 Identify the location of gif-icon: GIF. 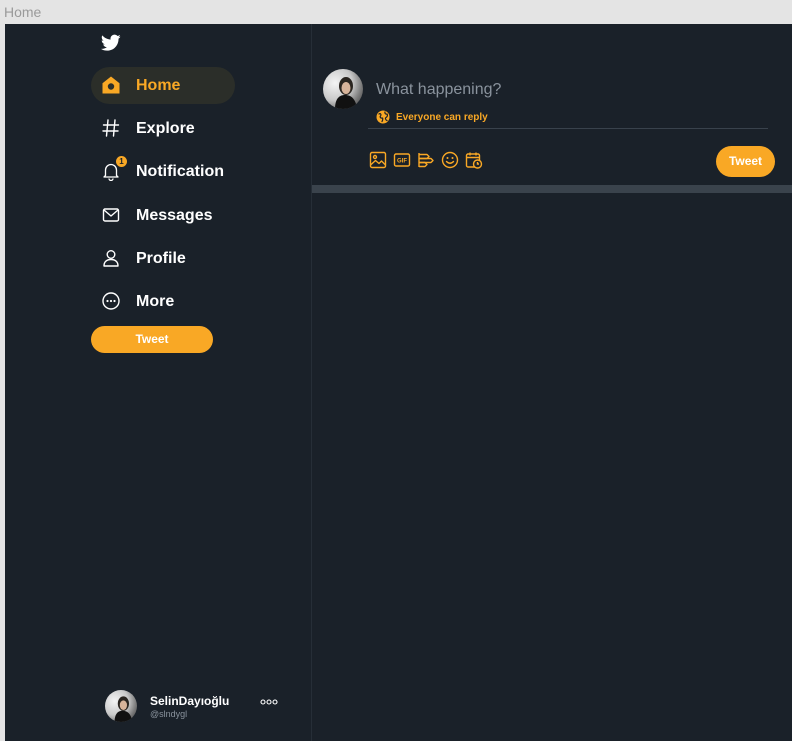
(402, 160).